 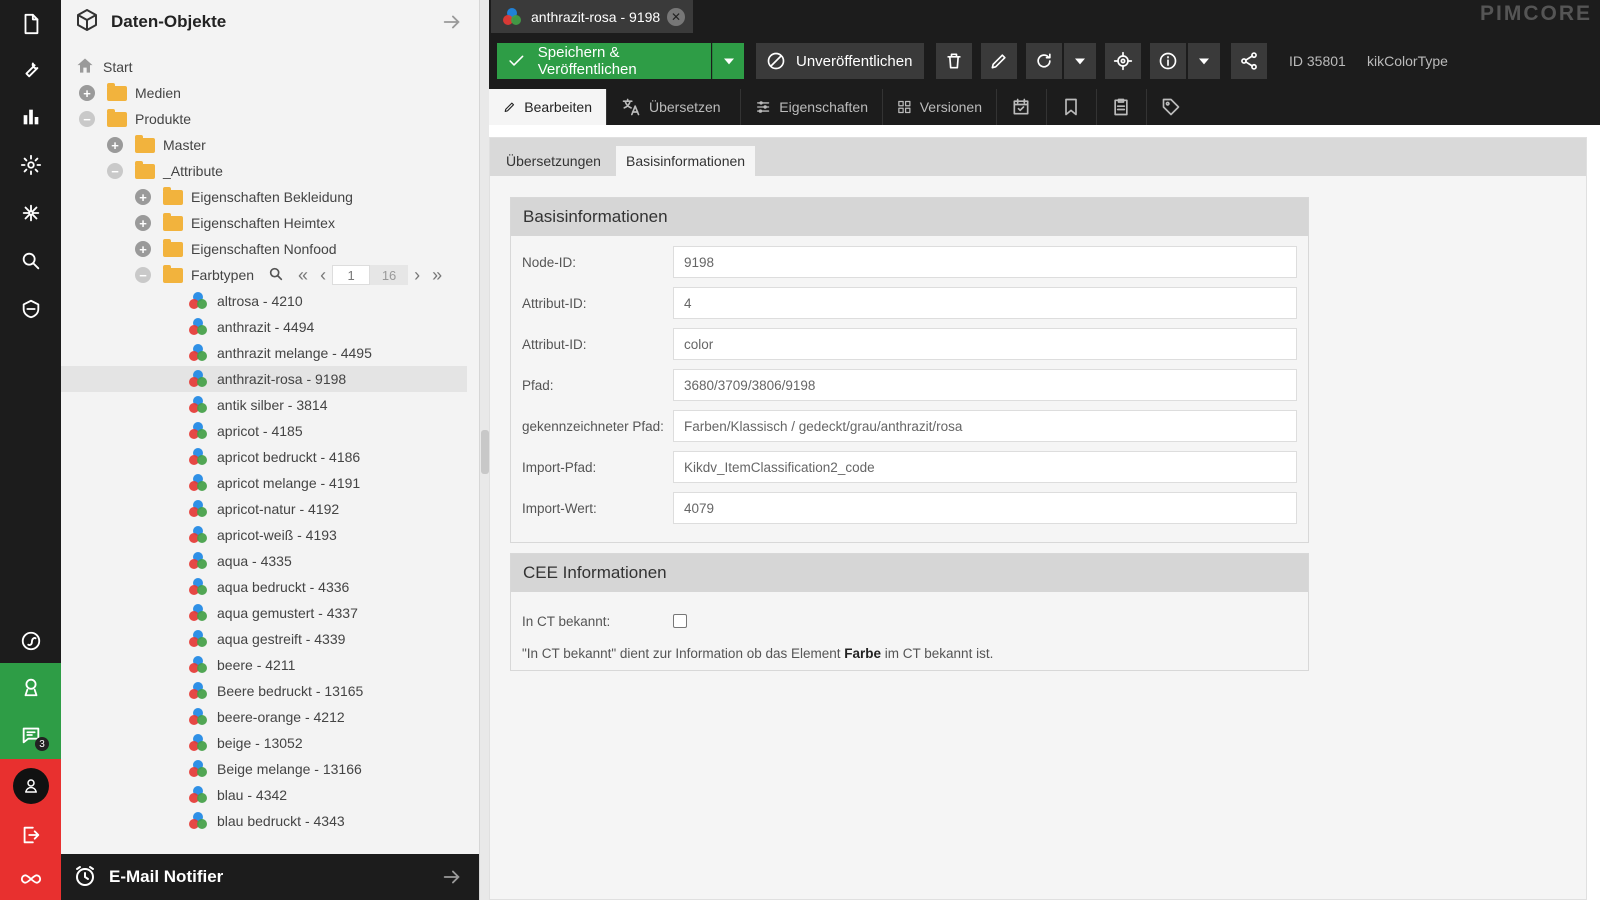 I want to click on tab-schedule, so click(x=1022, y=107).